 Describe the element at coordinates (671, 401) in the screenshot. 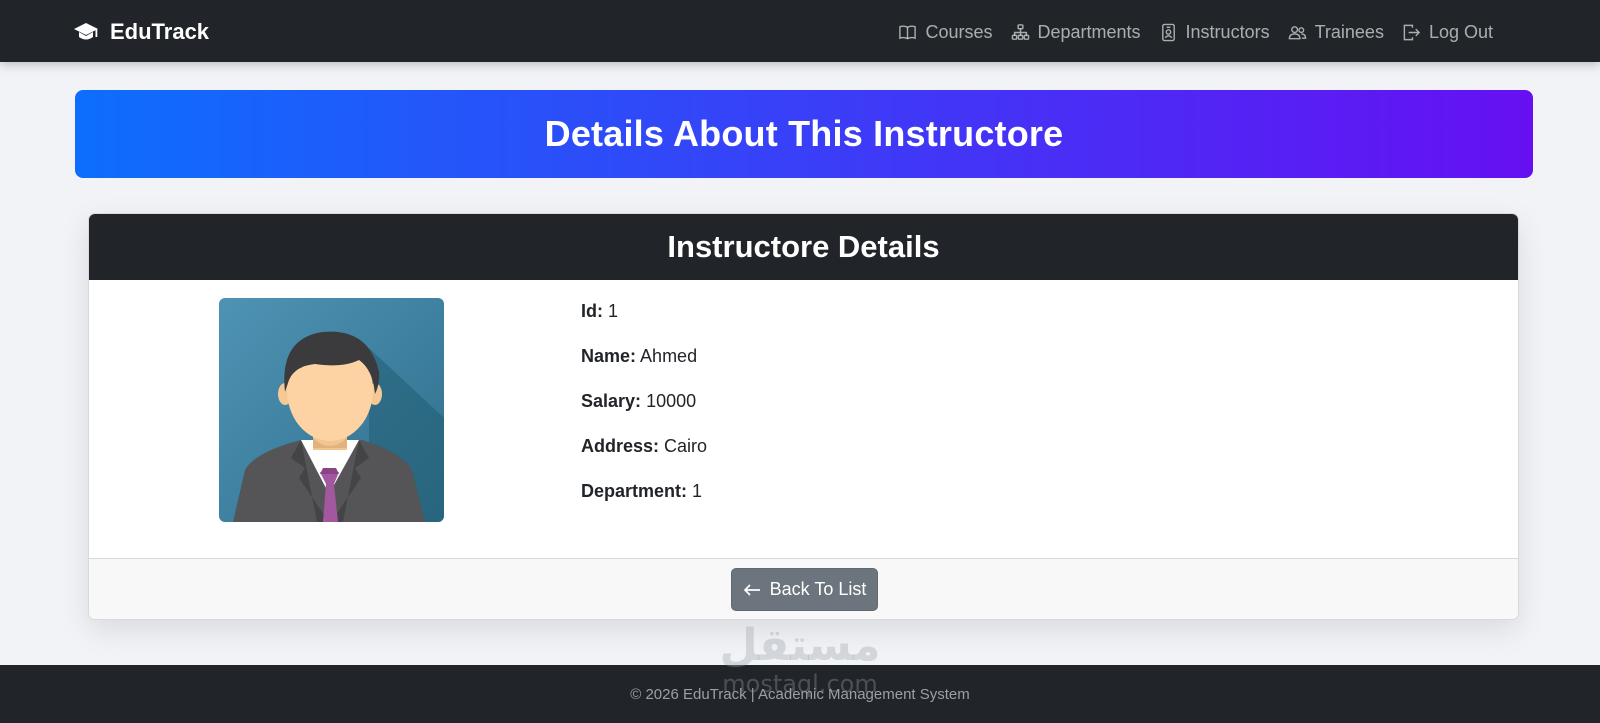

I see `detail-salary-value: 10000` at that location.